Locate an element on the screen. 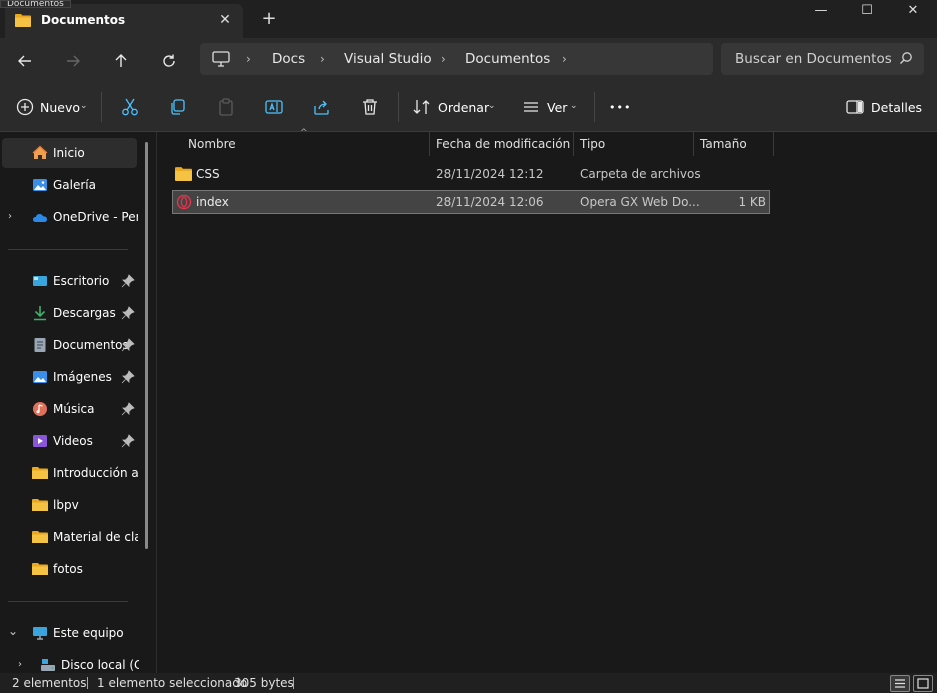  sidebar-divider is located at coordinates (68, 249).